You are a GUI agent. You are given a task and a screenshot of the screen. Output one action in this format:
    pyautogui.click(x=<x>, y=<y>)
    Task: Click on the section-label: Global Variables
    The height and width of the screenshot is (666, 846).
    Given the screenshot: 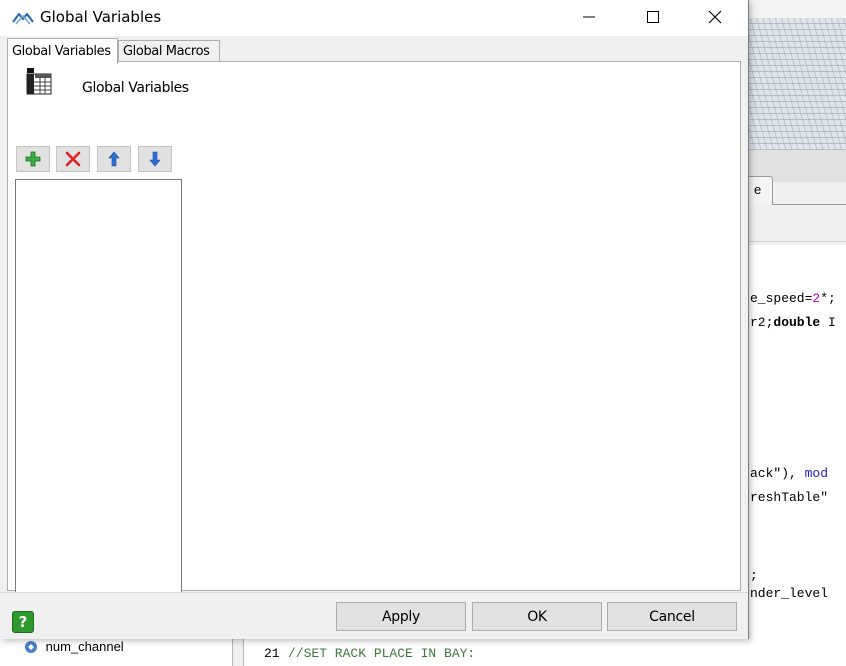 What is the action you would take?
    pyautogui.click(x=135, y=88)
    